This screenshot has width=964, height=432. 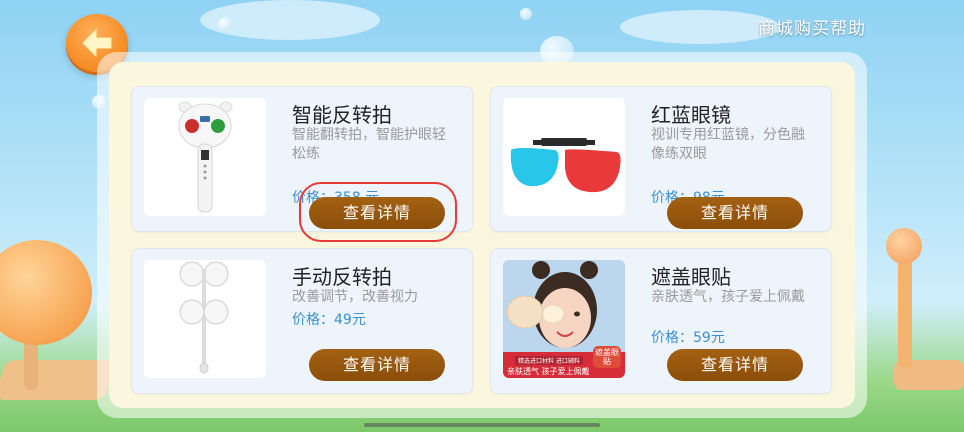 I want to click on cloud, so click(x=700, y=27).